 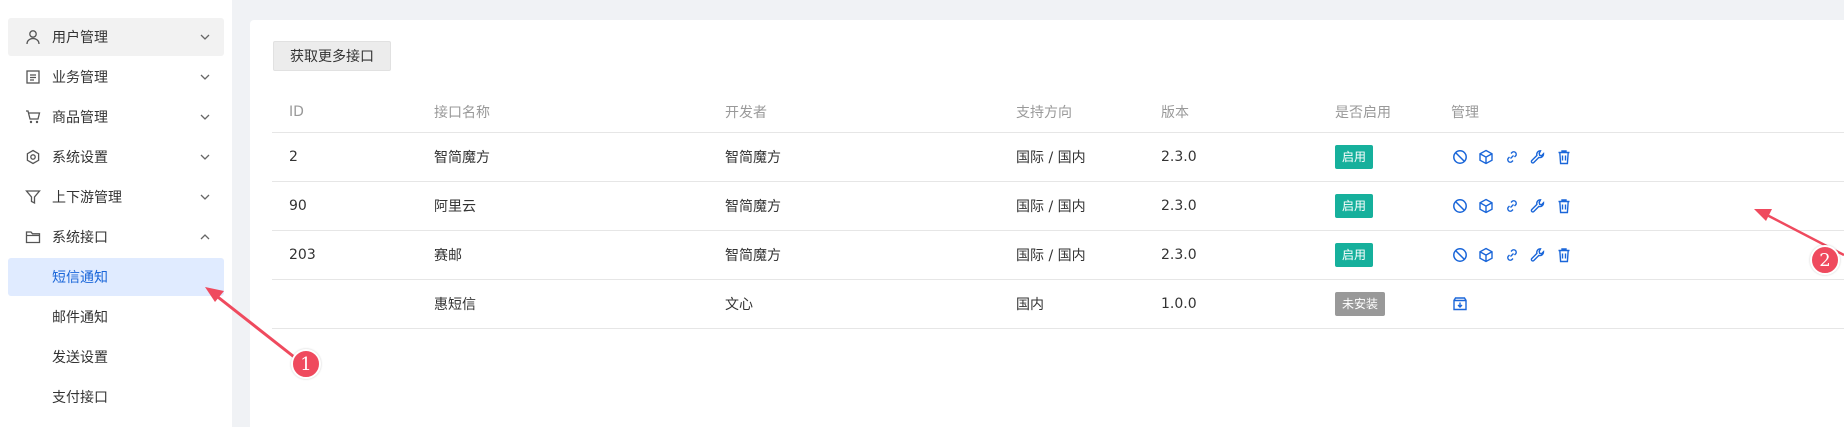 What do you see at coordinates (116, 37) in the screenshot?
I see `sidebar-item-user-management: 用户管理` at bounding box center [116, 37].